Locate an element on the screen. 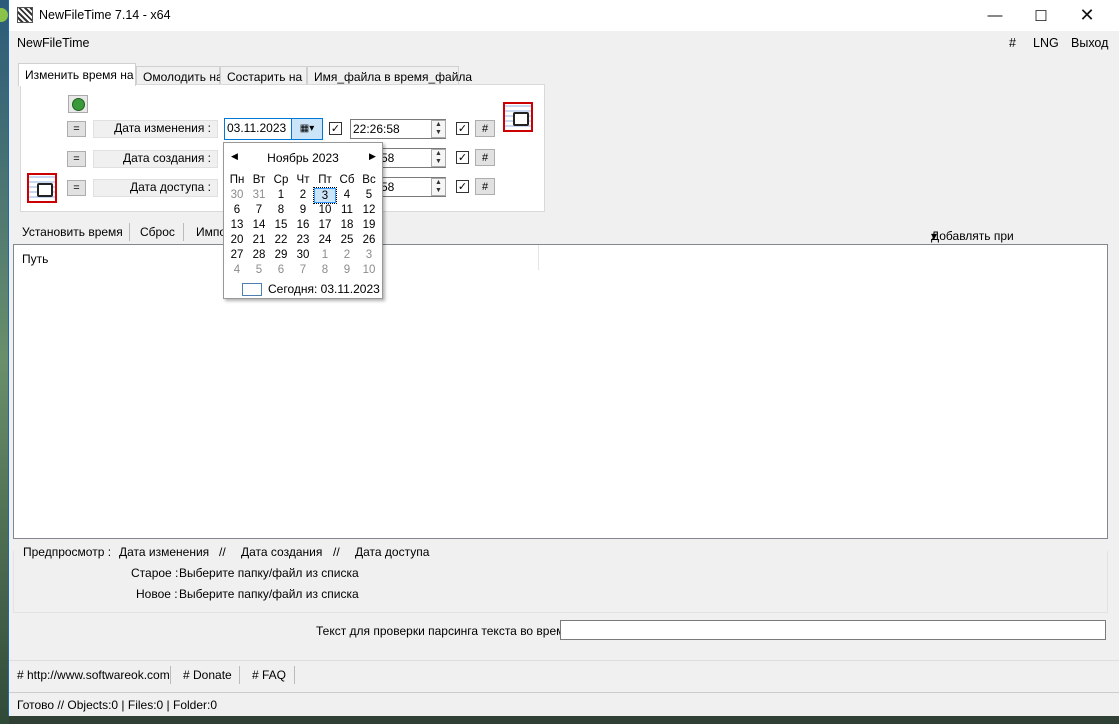 The height and width of the screenshot is (724, 1119). equal-button-accessed: = is located at coordinates (76, 188).